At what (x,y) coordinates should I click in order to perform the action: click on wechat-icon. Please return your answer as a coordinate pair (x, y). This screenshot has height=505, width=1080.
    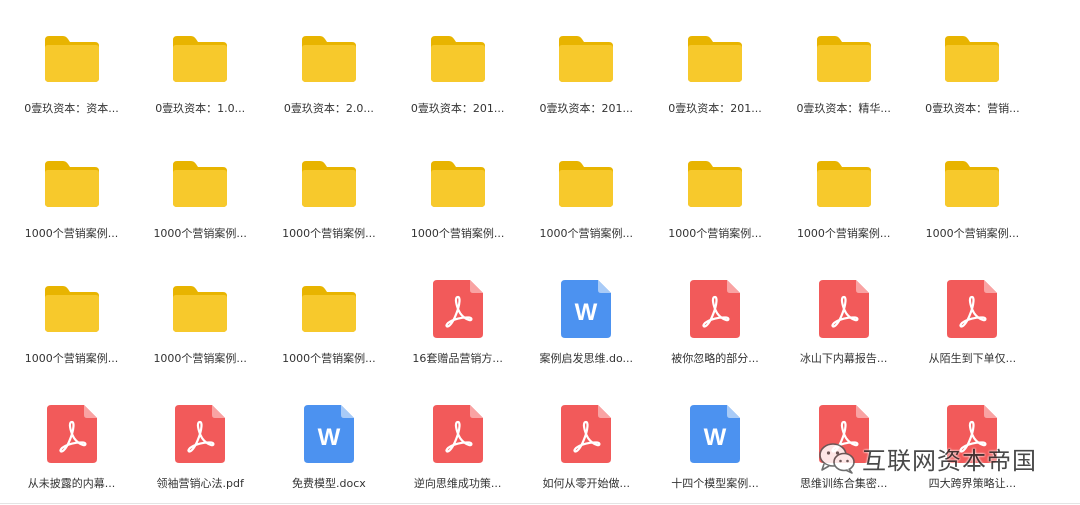
    Looking at the image, I should click on (837, 458).